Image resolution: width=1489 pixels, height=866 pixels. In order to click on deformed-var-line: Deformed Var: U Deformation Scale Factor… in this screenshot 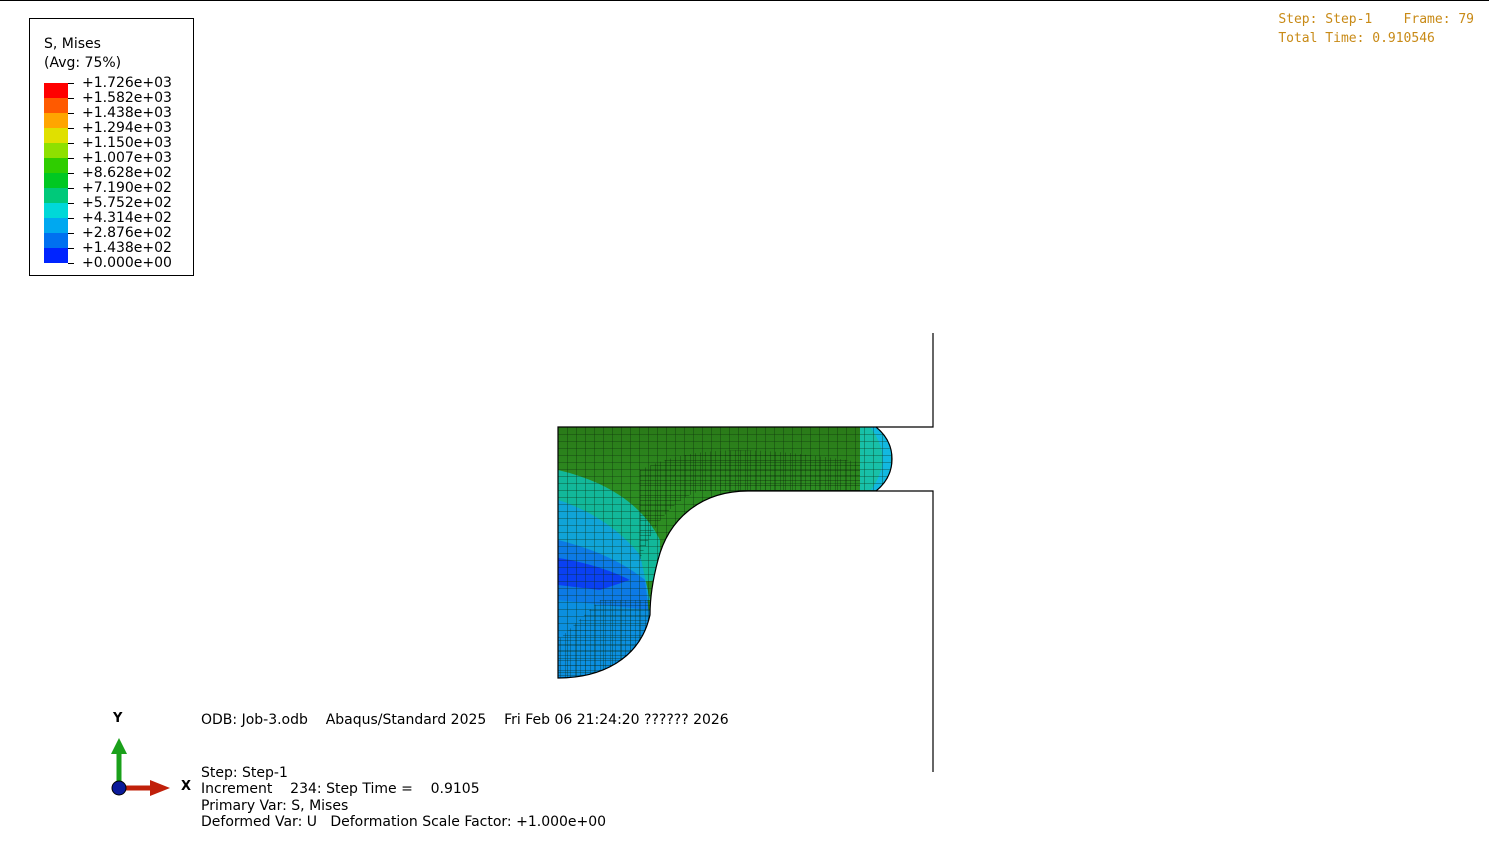, I will do `click(404, 822)`.